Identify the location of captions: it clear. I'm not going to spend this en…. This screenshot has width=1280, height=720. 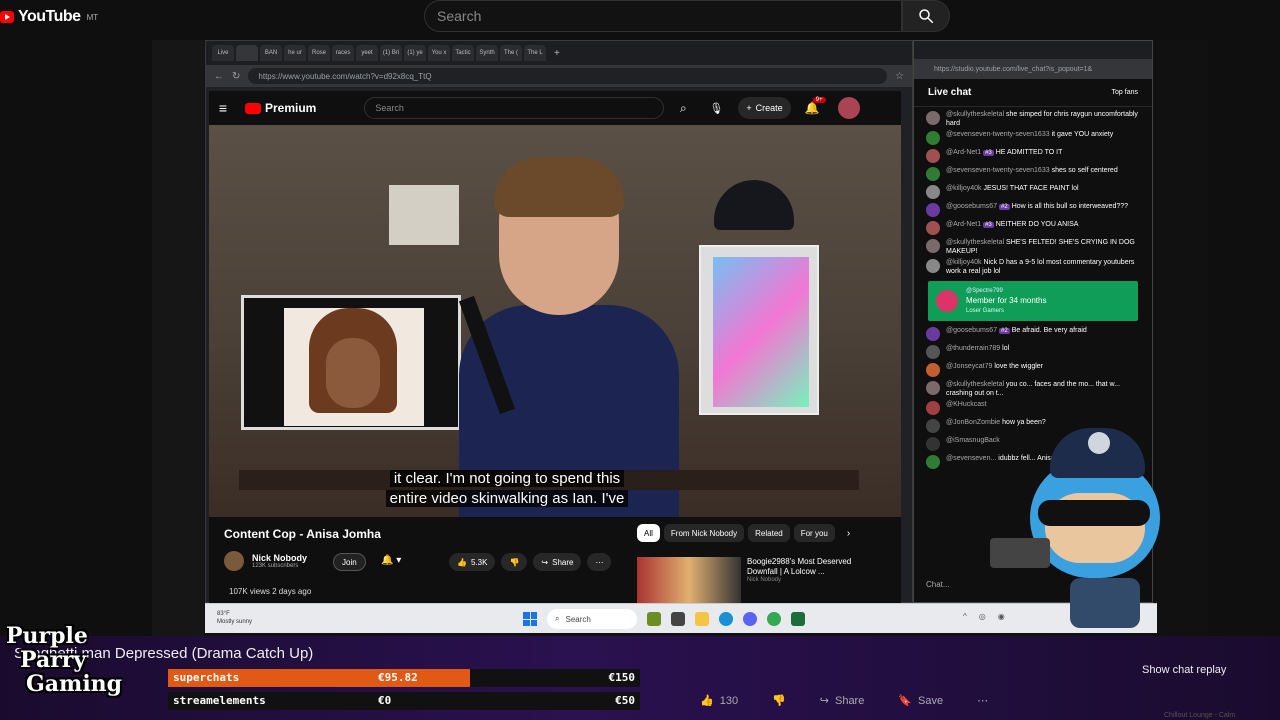
(507, 489).